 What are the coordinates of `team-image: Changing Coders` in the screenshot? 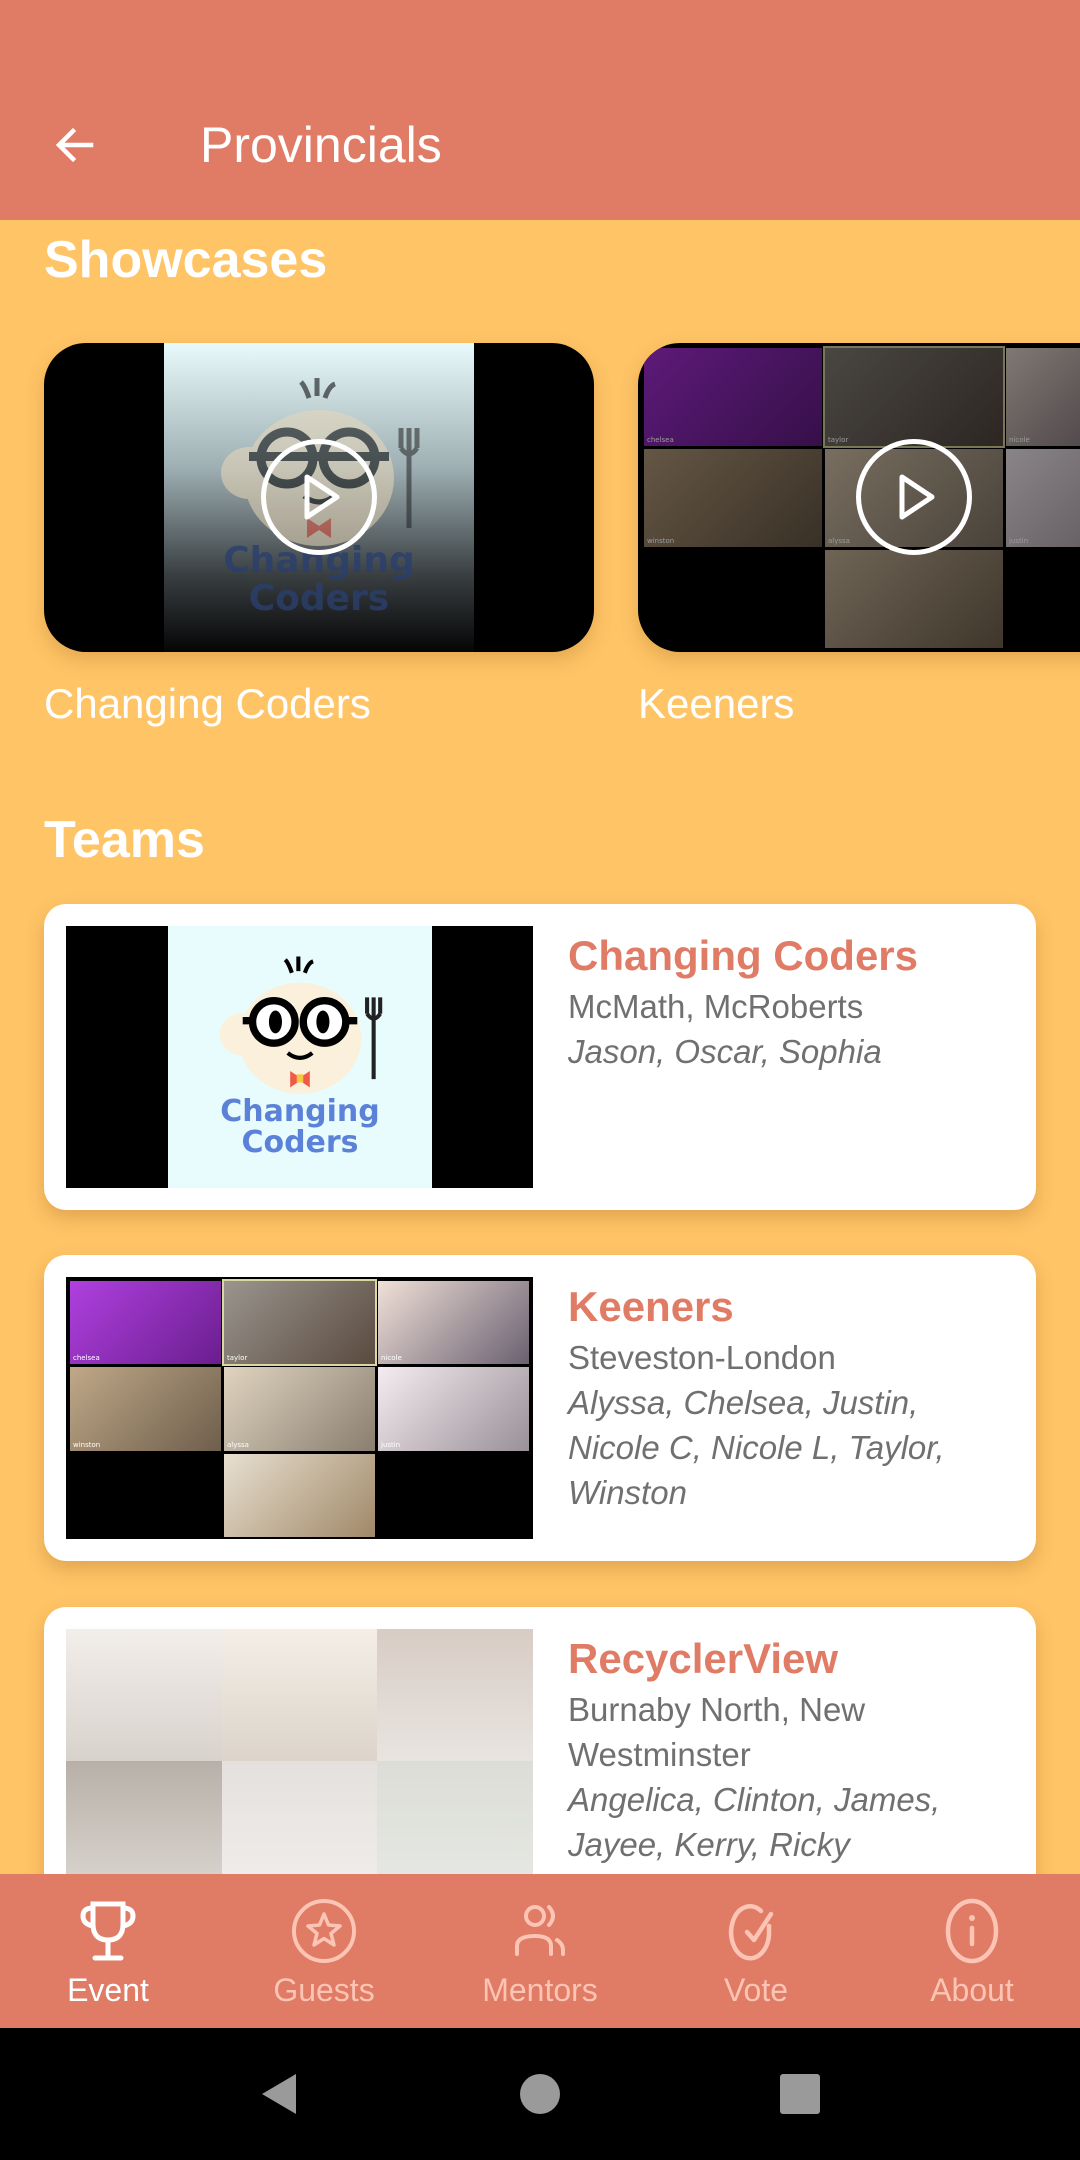 It's located at (299, 1057).